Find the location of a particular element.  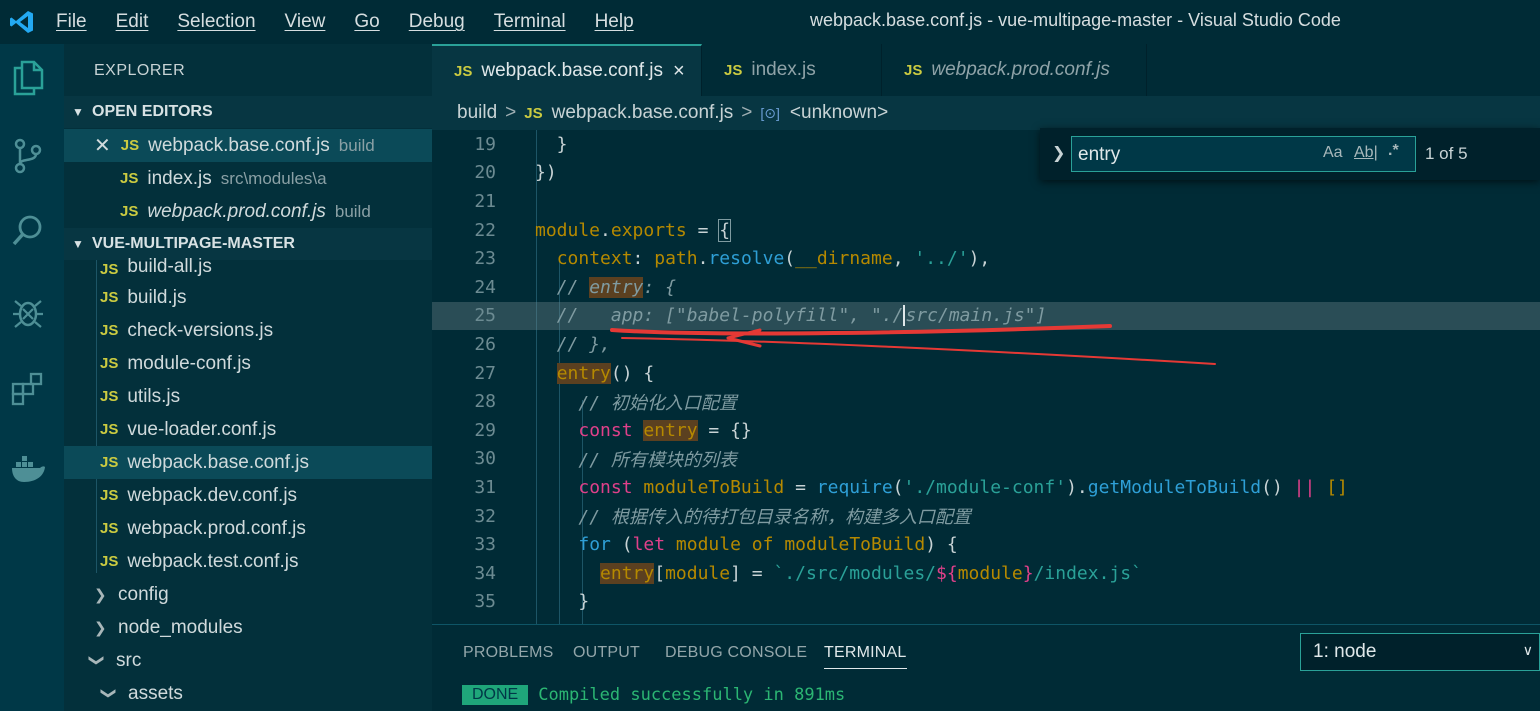

file-item: JS build-all.js is located at coordinates (248, 264).